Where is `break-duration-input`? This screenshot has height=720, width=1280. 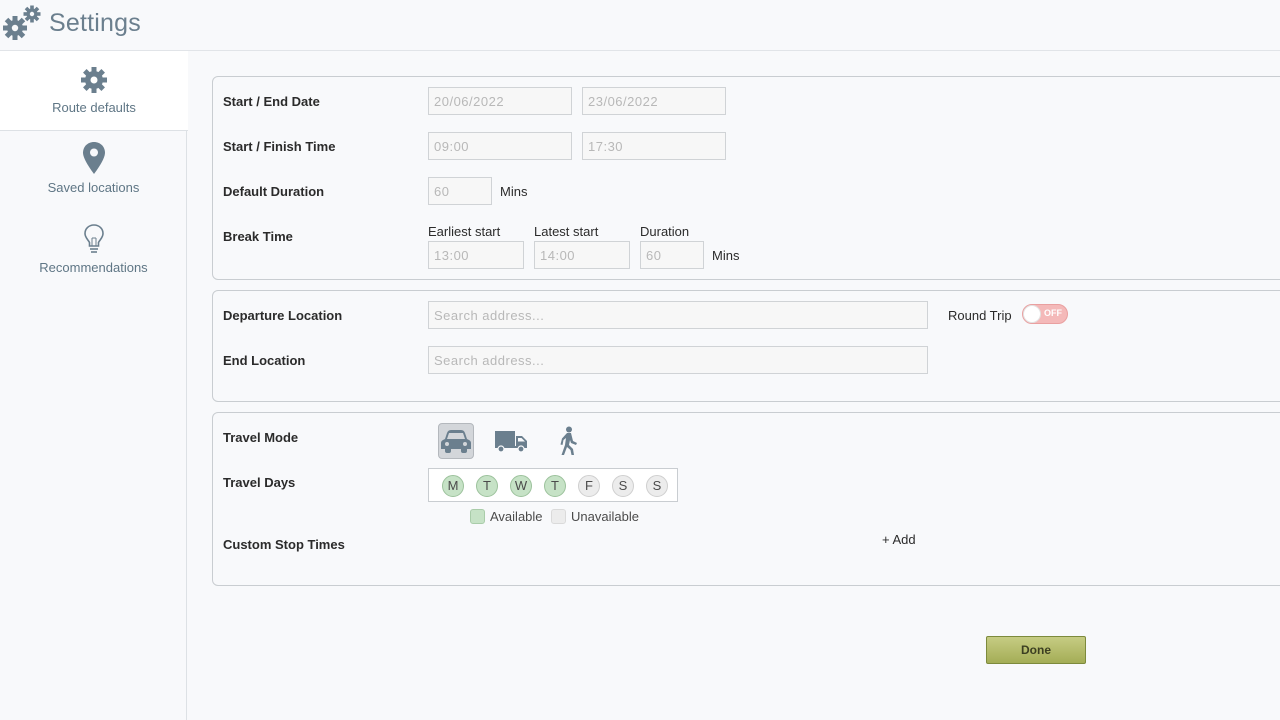 break-duration-input is located at coordinates (672, 255).